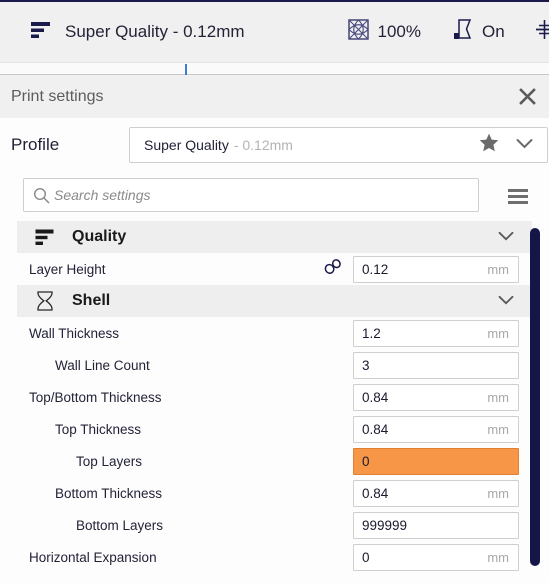 The height and width of the screenshot is (583, 549). I want to click on setting-value: 0.12, so click(375, 269).